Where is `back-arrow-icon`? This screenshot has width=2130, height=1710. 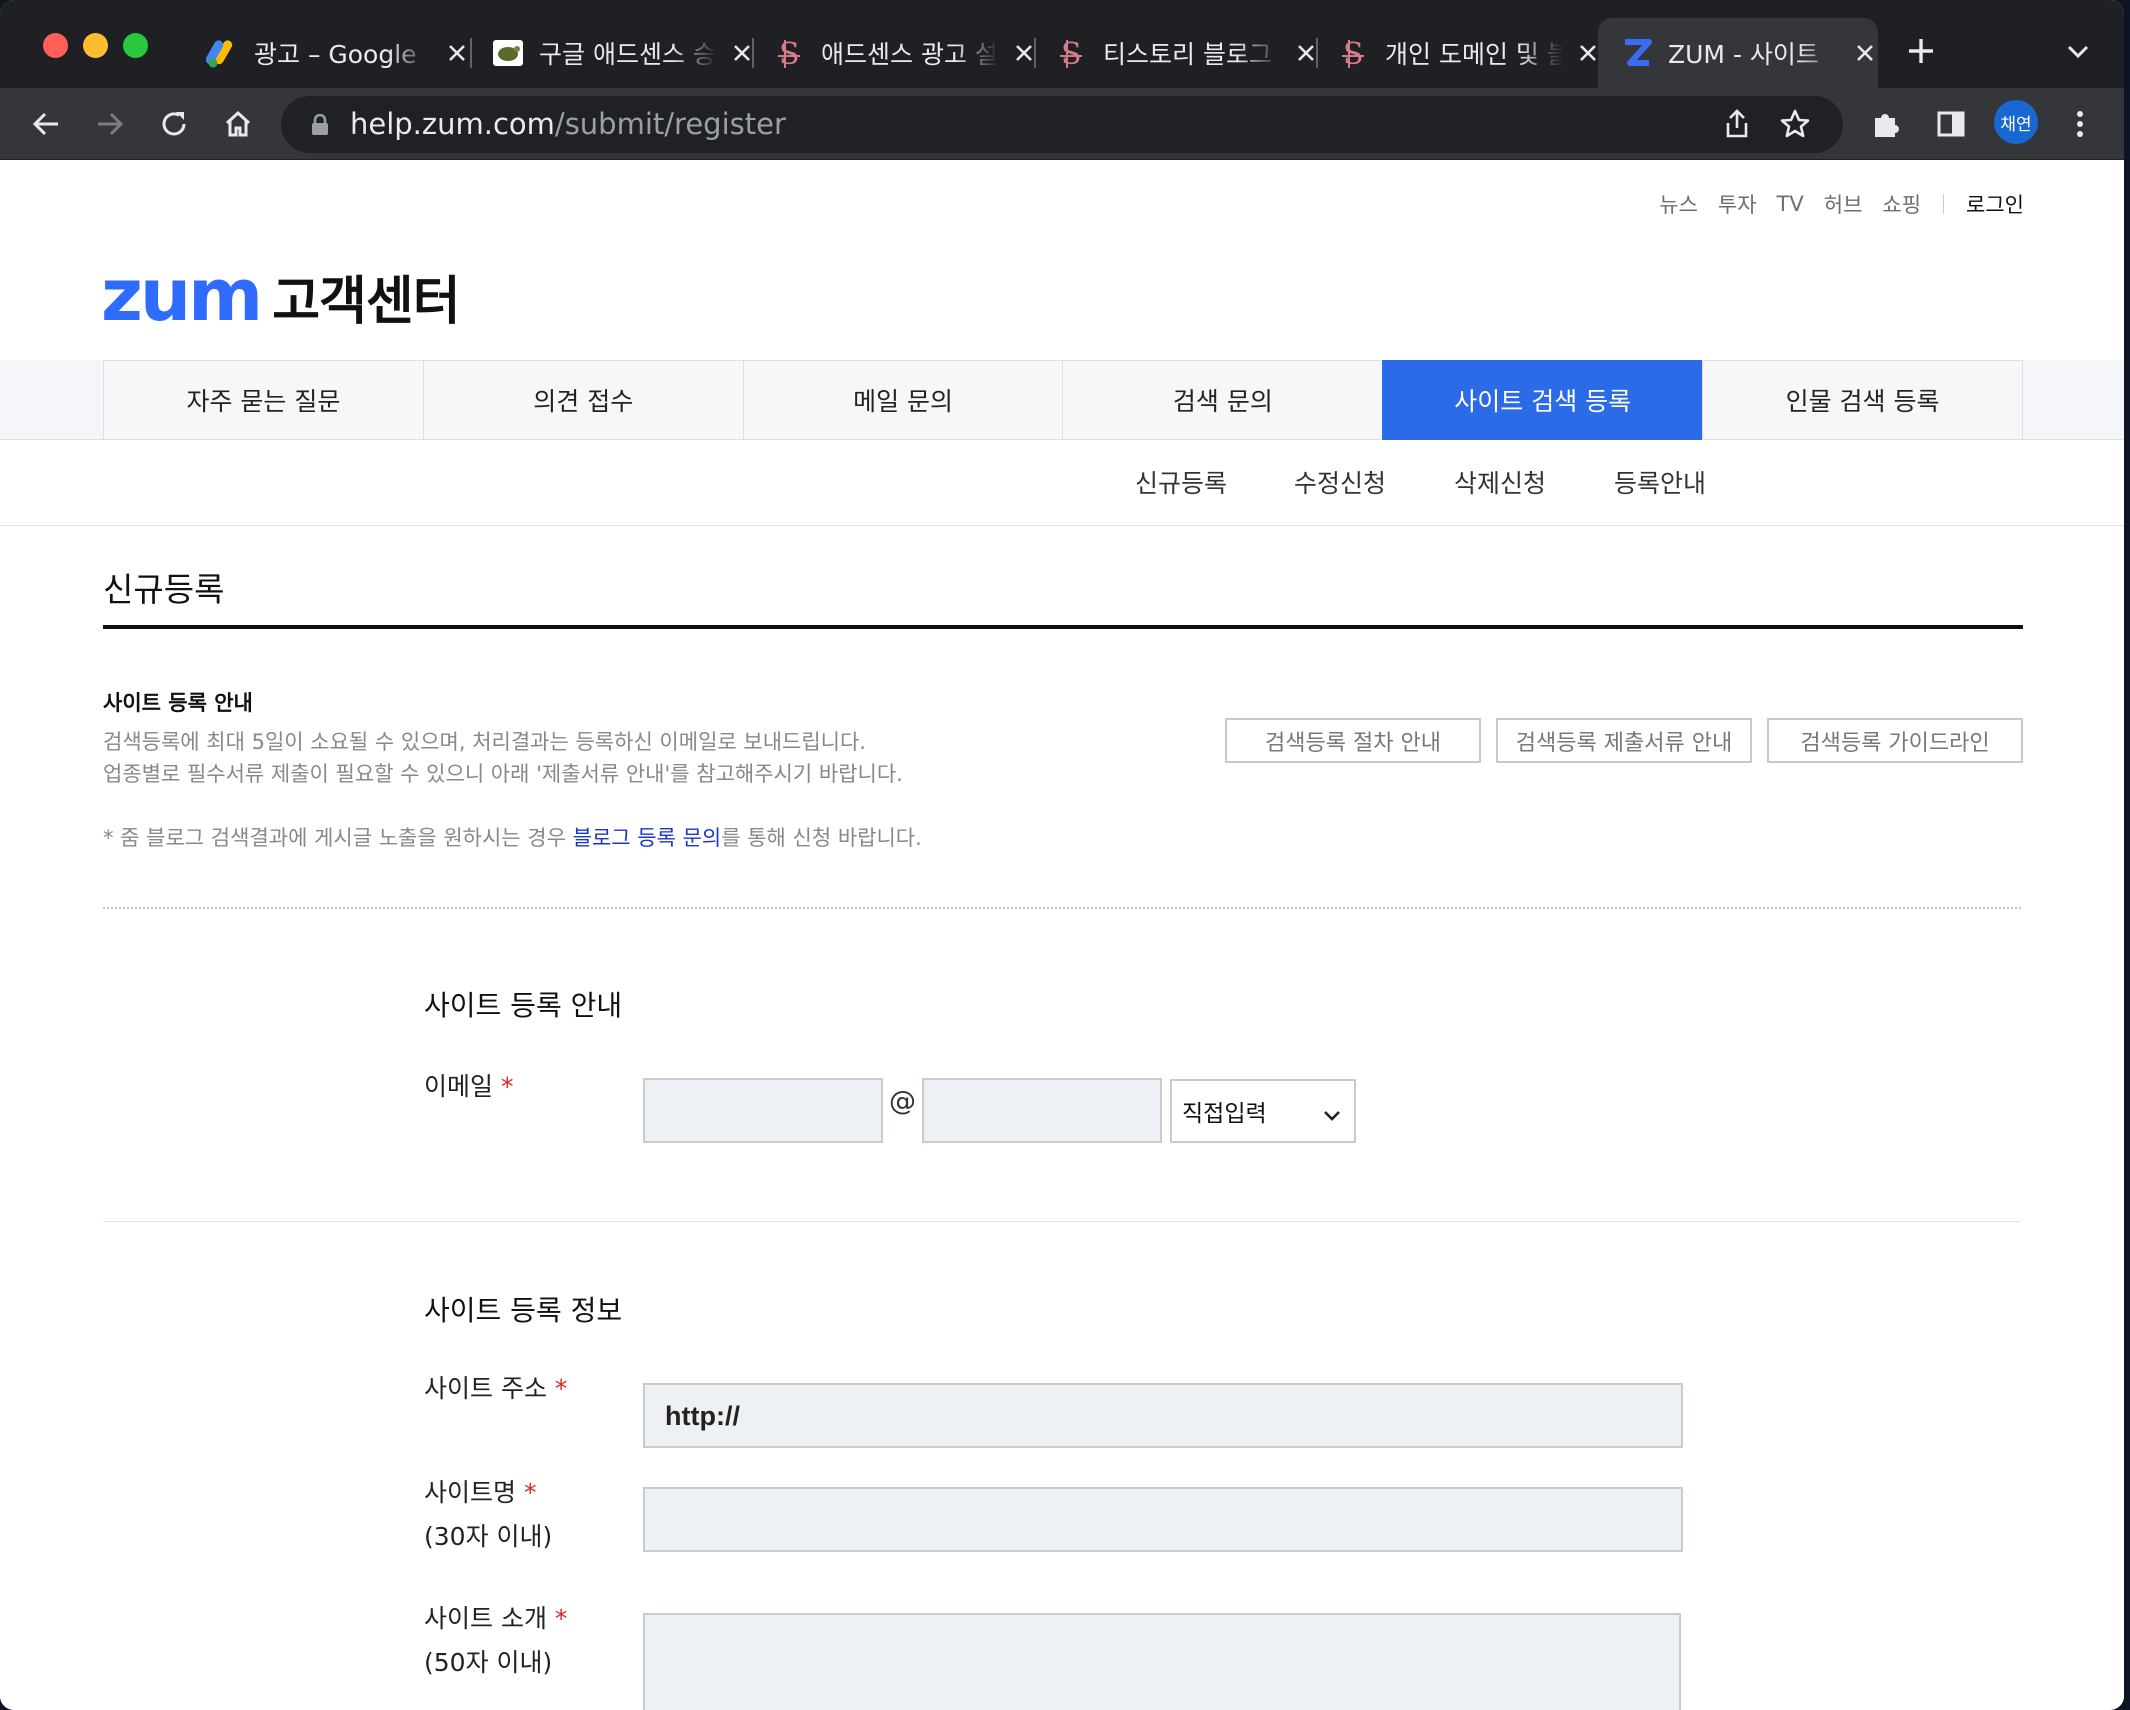
back-arrow-icon is located at coordinates (46, 124).